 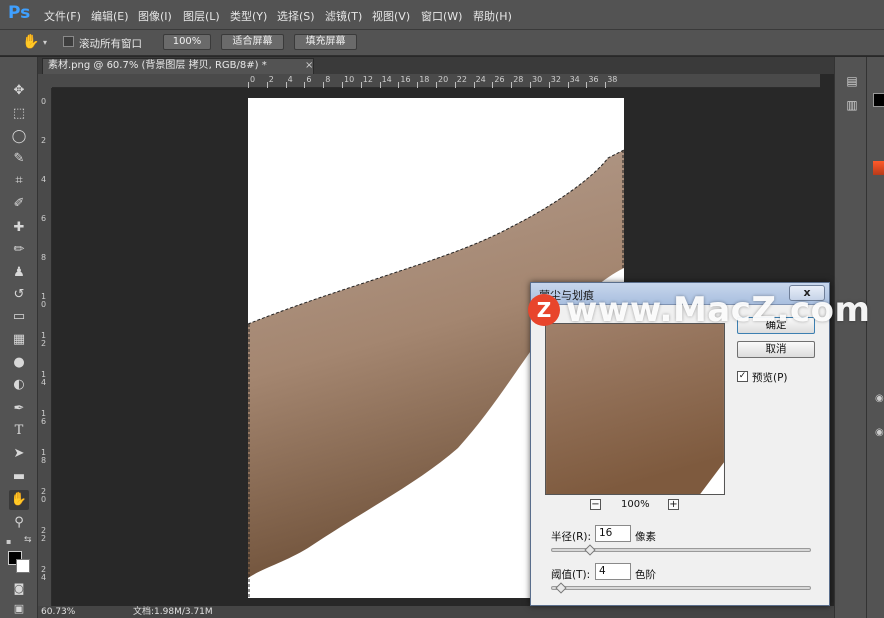 What do you see at coordinates (62, 16) in the screenshot?
I see `menu-file: 文件(F)` at bounding box center [62, 16].